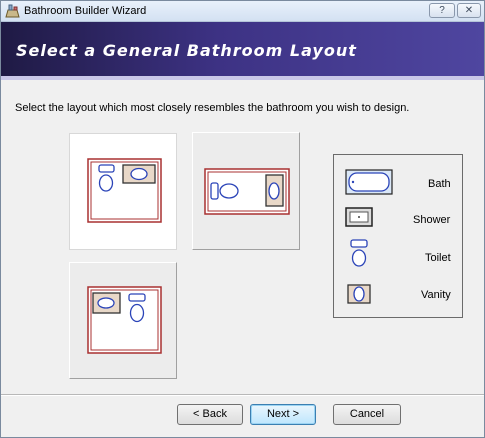 Image resolution: width=485 pixels, height=438 pixels. I want to click on legend-label-vanity: Vanity, so click(436, 295).